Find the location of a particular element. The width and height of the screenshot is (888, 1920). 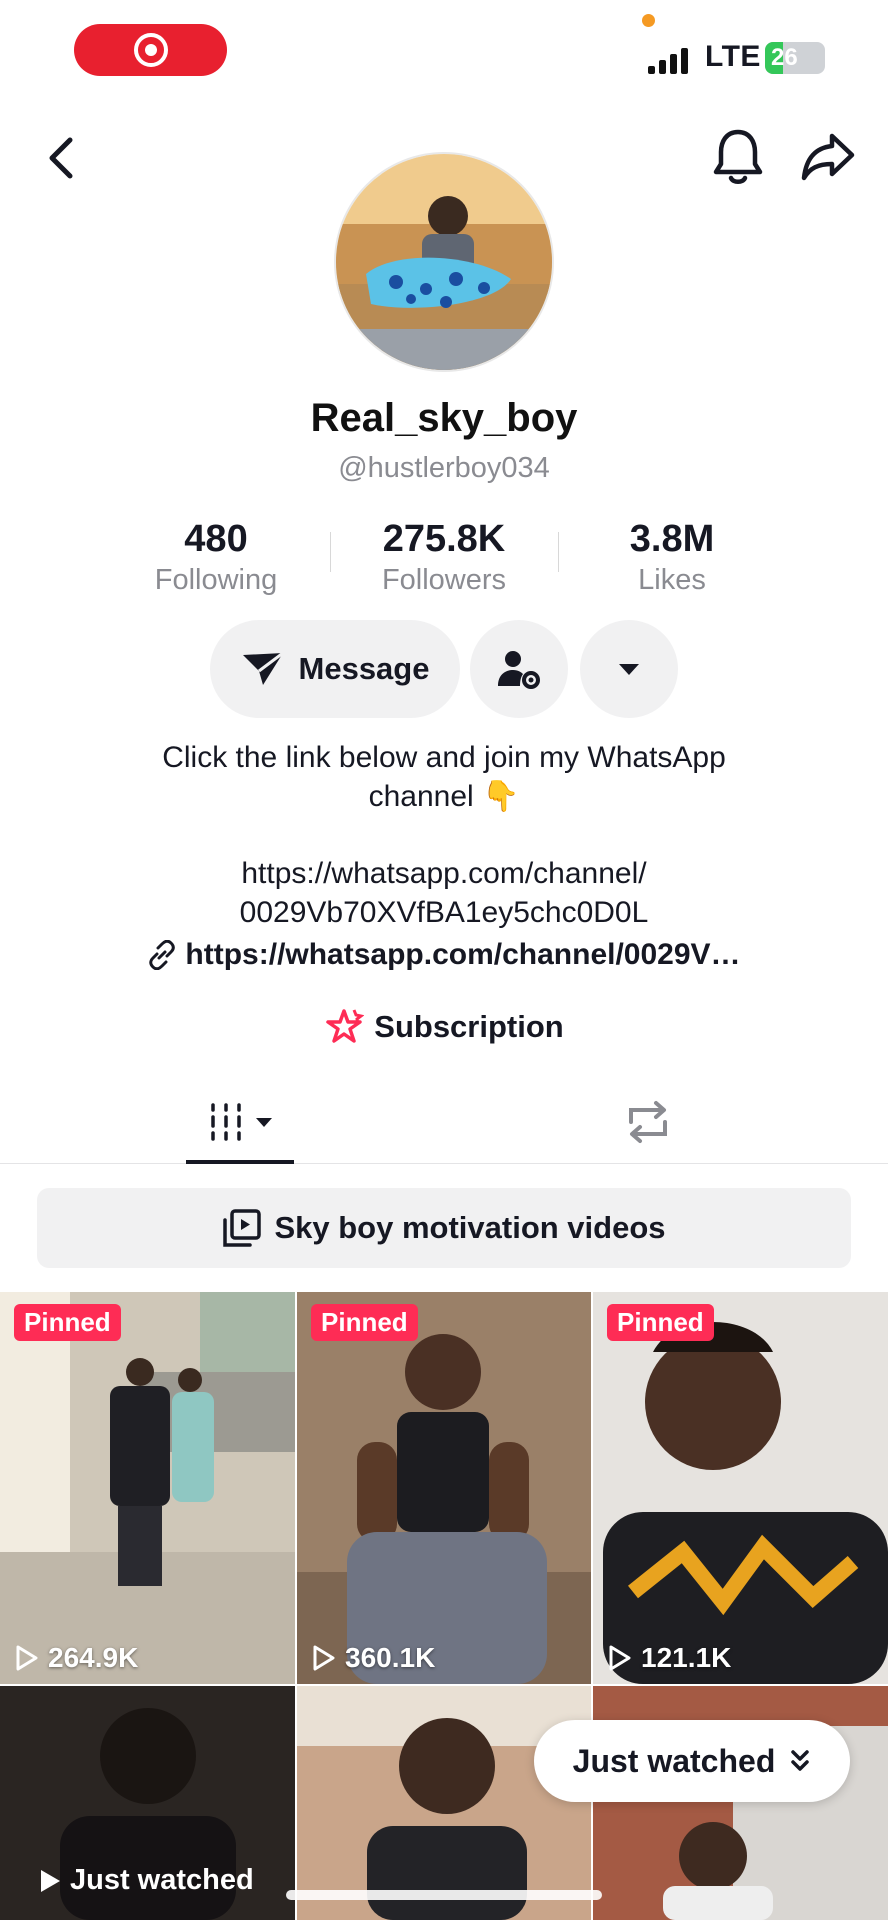

view-count-value: 121.1K is located at coordinates (686, 1657).